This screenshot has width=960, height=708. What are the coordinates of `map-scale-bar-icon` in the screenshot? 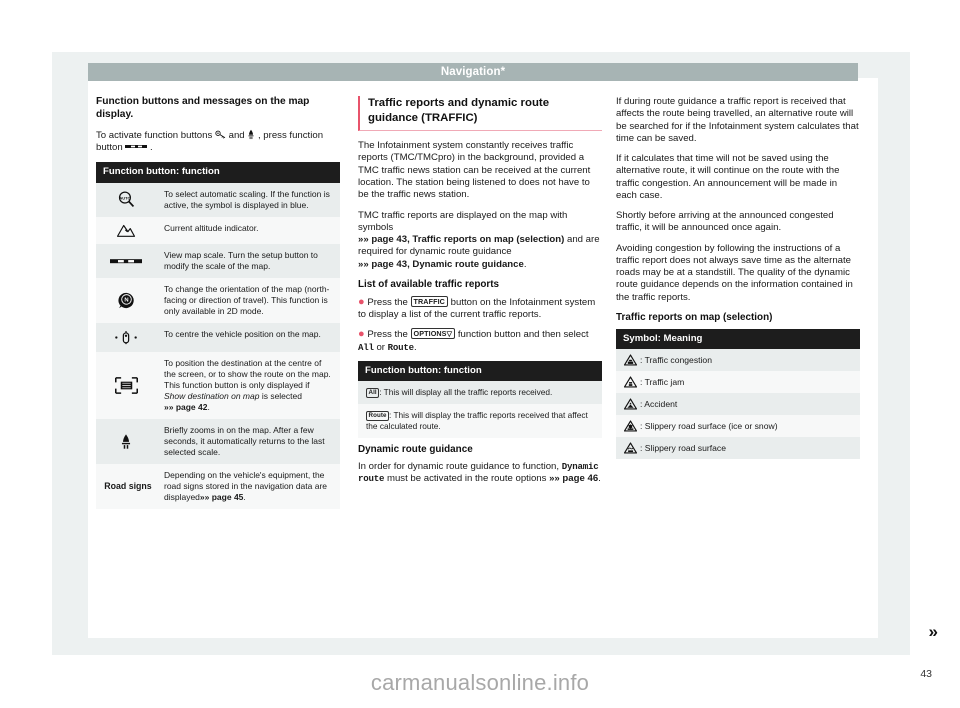 It's located at (126, 261).